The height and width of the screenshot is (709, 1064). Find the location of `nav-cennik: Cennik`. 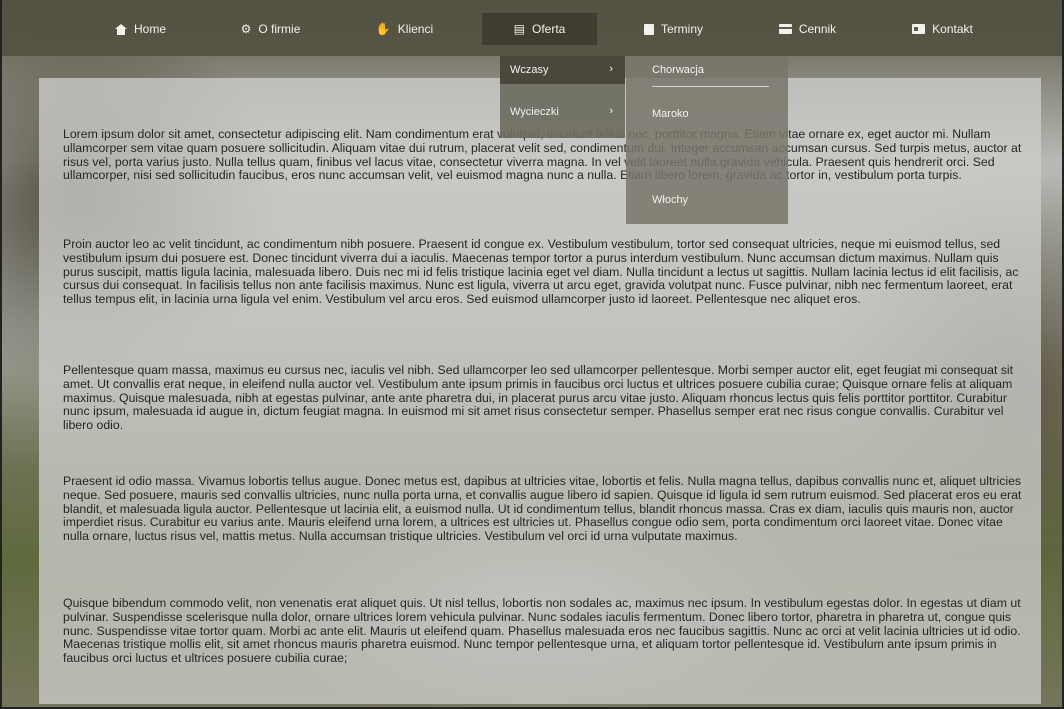

nav-cennik: Cennik is located at coordinates (807, 29).